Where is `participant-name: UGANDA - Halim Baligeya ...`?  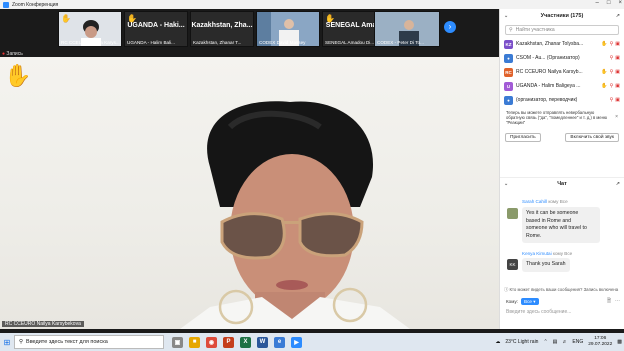
participant-name: UGANDA - Halim Baligeya ... is located at coordinates (548, 86).